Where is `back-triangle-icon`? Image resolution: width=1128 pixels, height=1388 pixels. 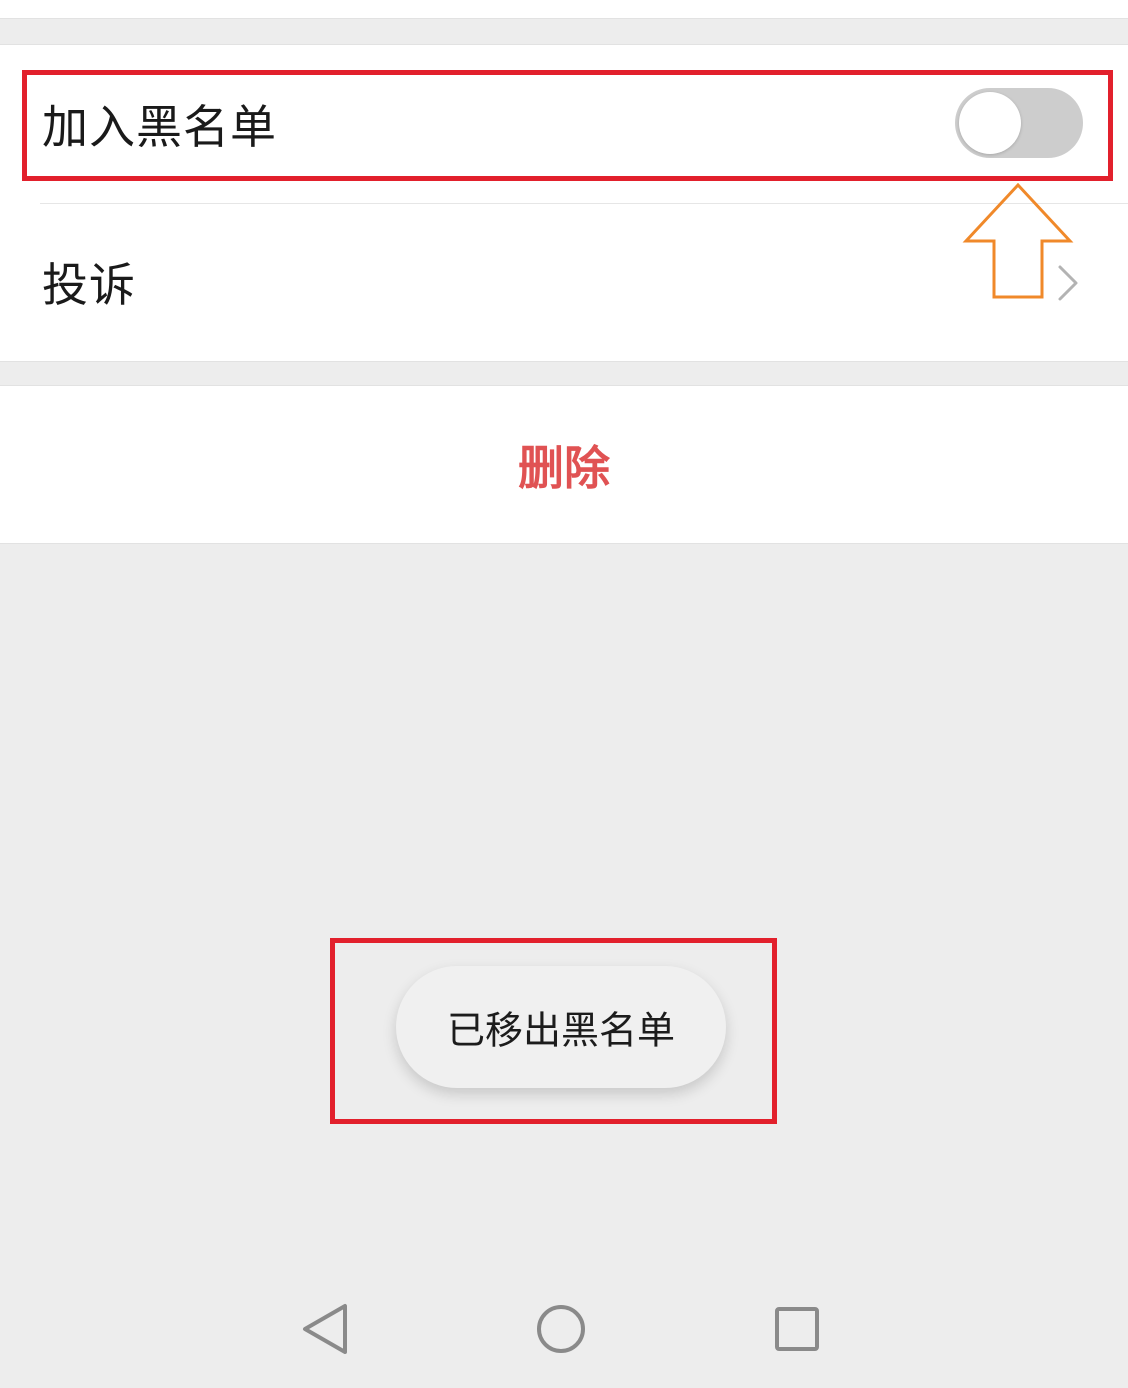
back-triangle-icon is located at coordinates (325, 1329).